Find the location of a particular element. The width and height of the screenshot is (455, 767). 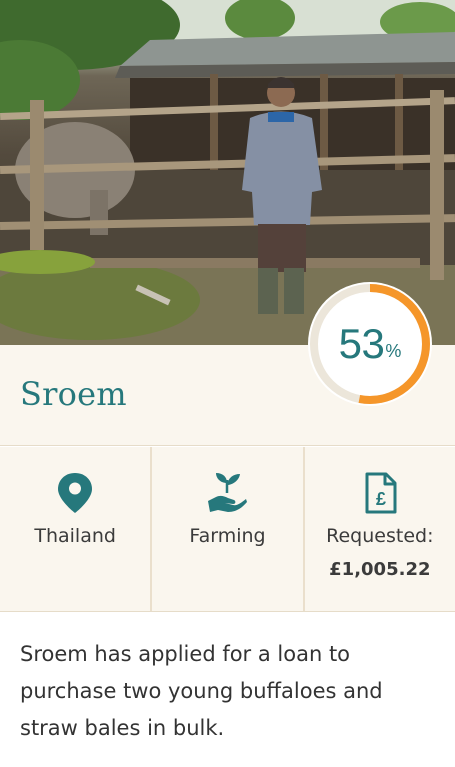

stat-country: Thailand is located at coordinates (75, 529).